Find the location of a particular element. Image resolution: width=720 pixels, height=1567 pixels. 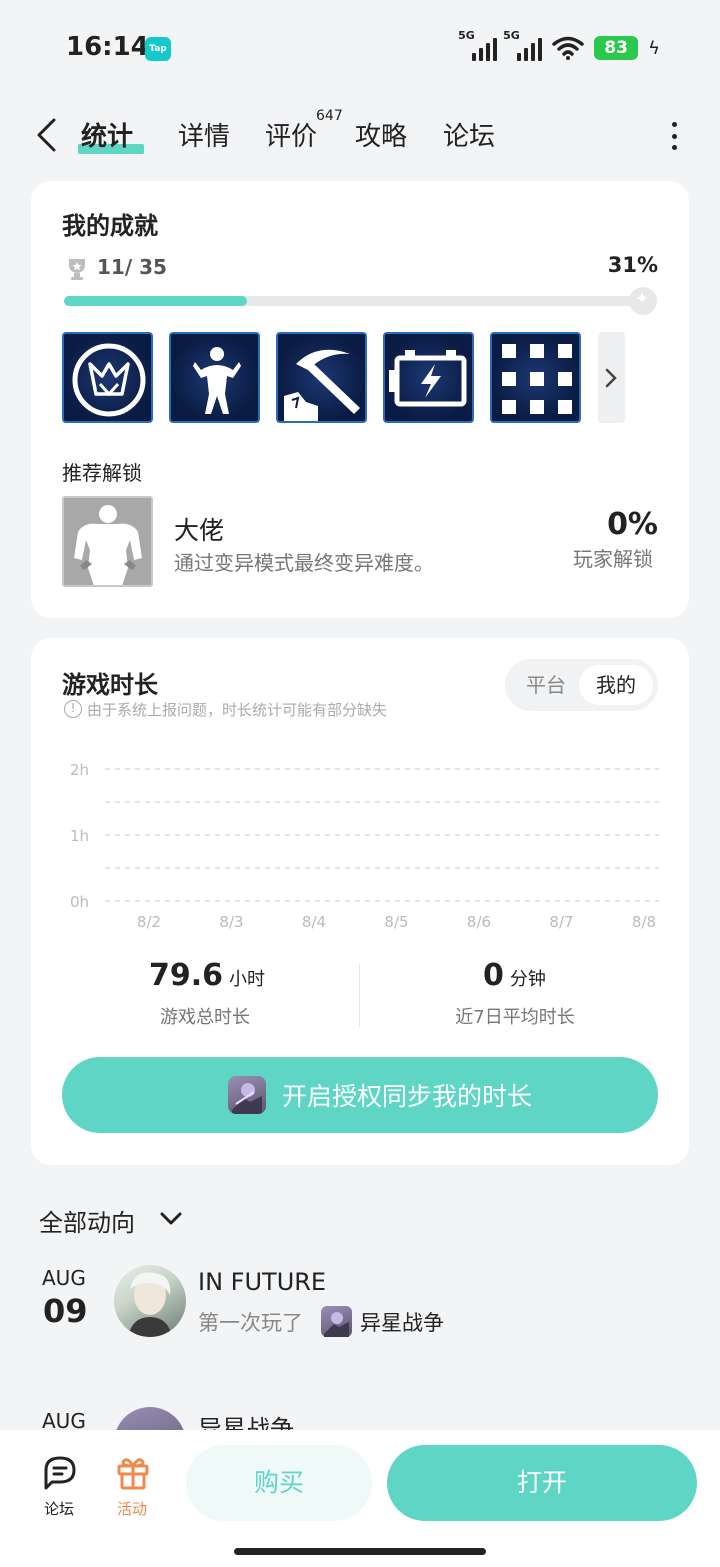

tab-stats: 统计 is located at coordinates (107, 134).